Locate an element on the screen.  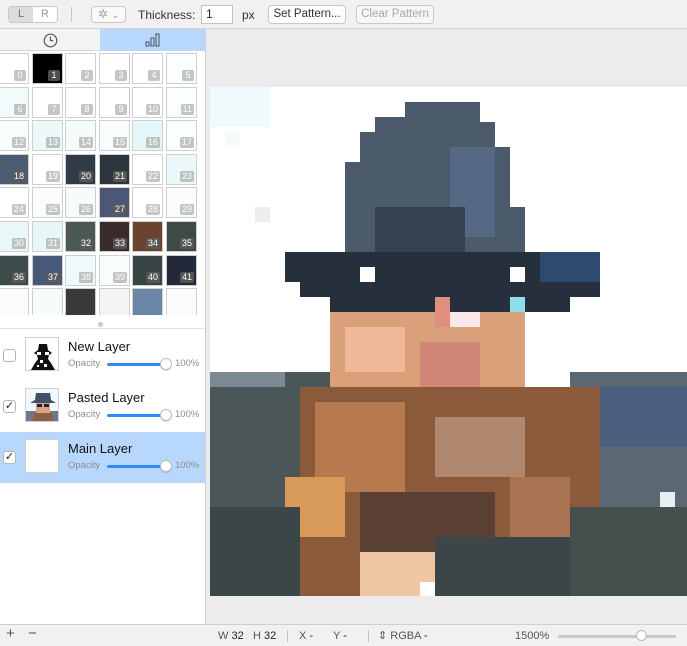
swatch-index: 2 is located at coordinates (87, 75).